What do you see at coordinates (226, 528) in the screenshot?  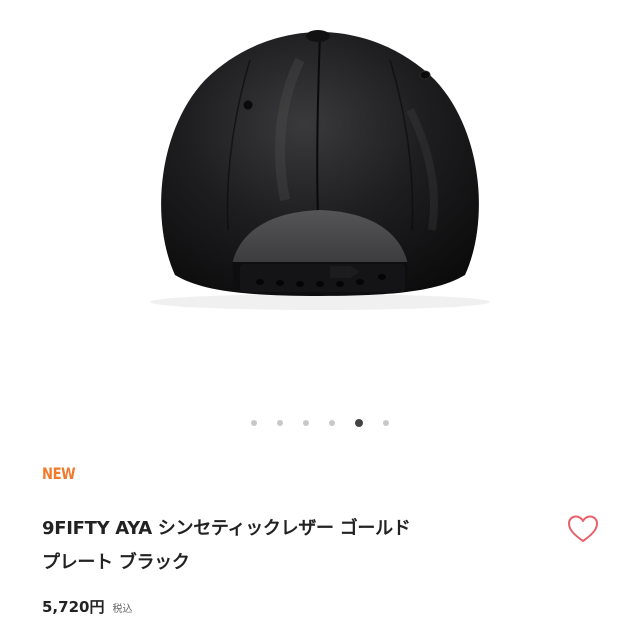 I see `product-title-line-1: 9FIFTY AYA シンセティックレザー ゴールド` at bounding box center [226, 528].